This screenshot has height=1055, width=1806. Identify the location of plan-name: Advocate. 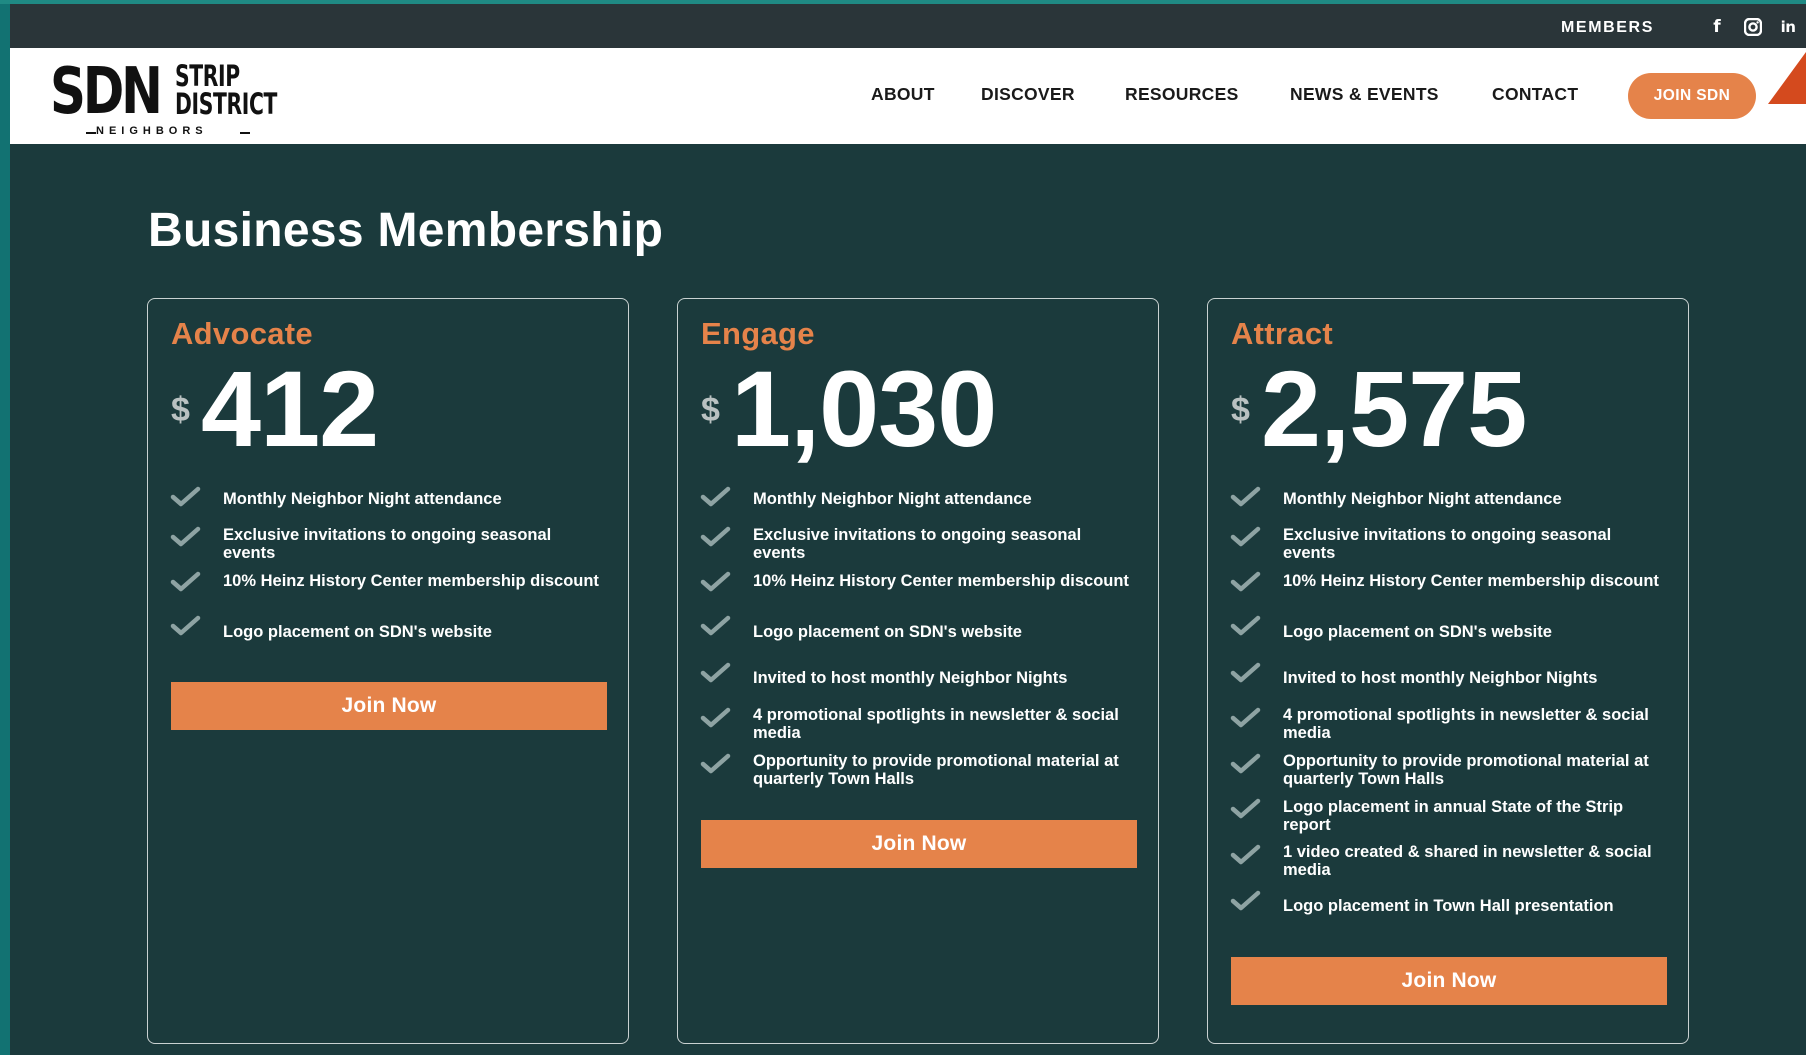
(242, 333).